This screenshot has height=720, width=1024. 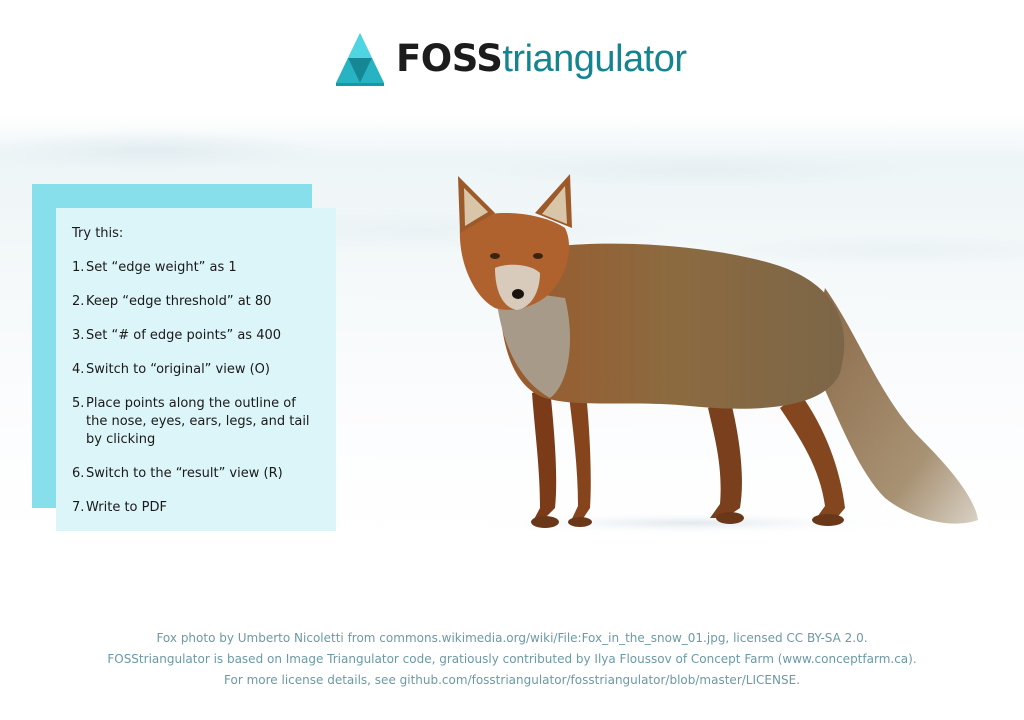 I want to click on logo-triangulator-text: triangulator, so click(x=594, y=59).